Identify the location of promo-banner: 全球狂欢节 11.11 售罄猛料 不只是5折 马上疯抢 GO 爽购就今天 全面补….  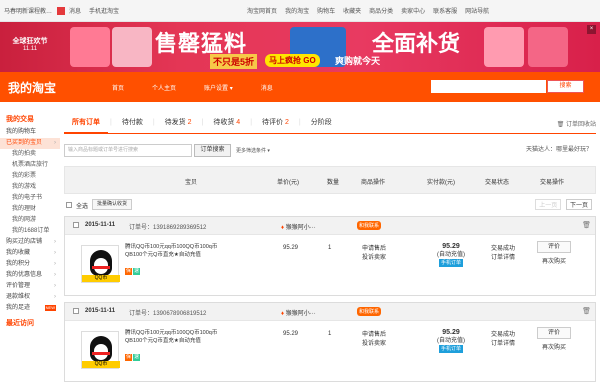
(300, 47).